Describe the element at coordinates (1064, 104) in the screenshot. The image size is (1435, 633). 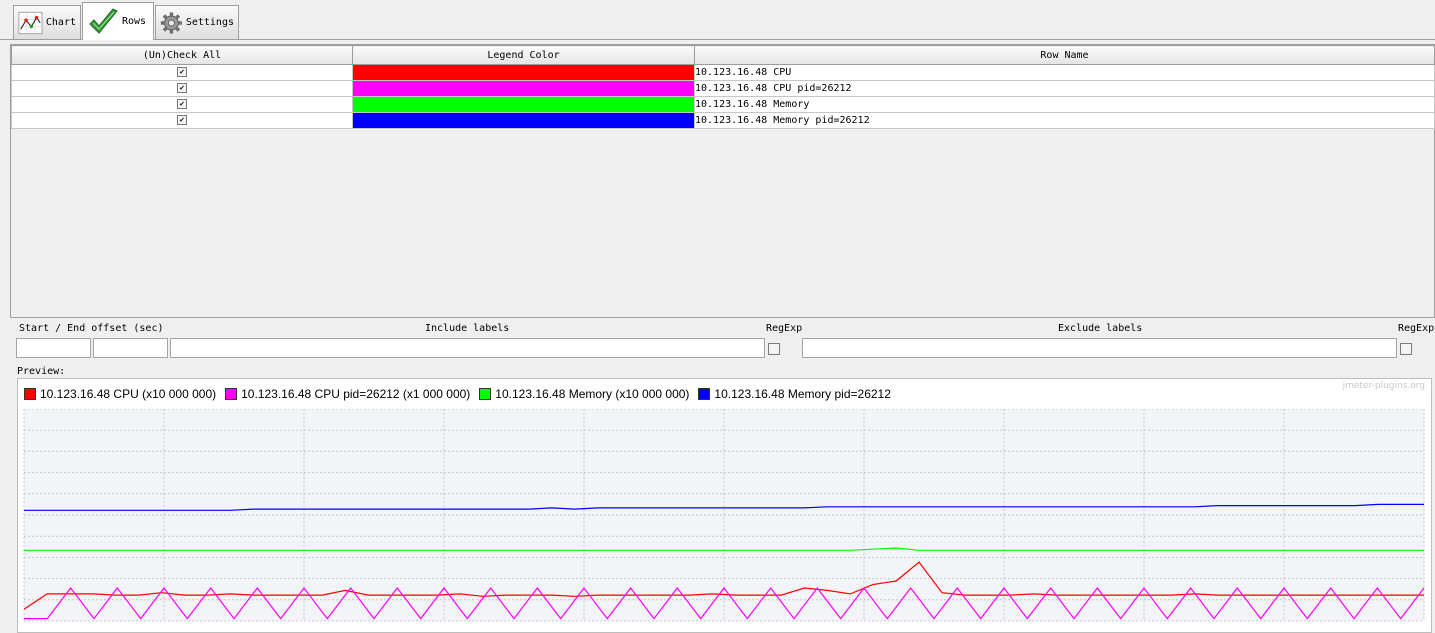
I see `row-name: 10.123.16.48 Memory` at that location.